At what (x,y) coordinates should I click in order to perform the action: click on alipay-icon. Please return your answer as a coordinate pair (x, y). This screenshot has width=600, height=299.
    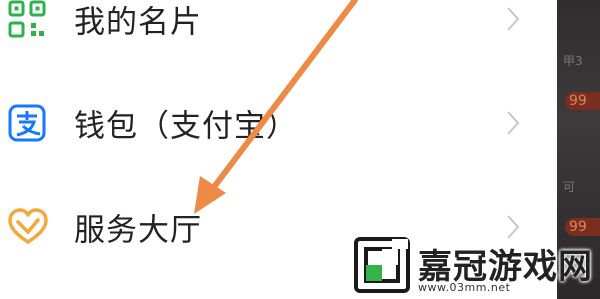
    Looking at the image, I should click on (27, 123).